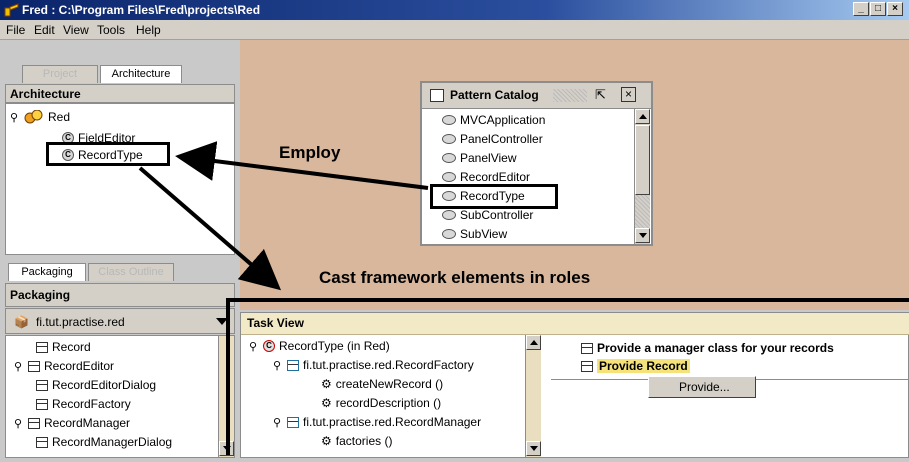  I want to click on employ-label: Employ, so click(310, 152).